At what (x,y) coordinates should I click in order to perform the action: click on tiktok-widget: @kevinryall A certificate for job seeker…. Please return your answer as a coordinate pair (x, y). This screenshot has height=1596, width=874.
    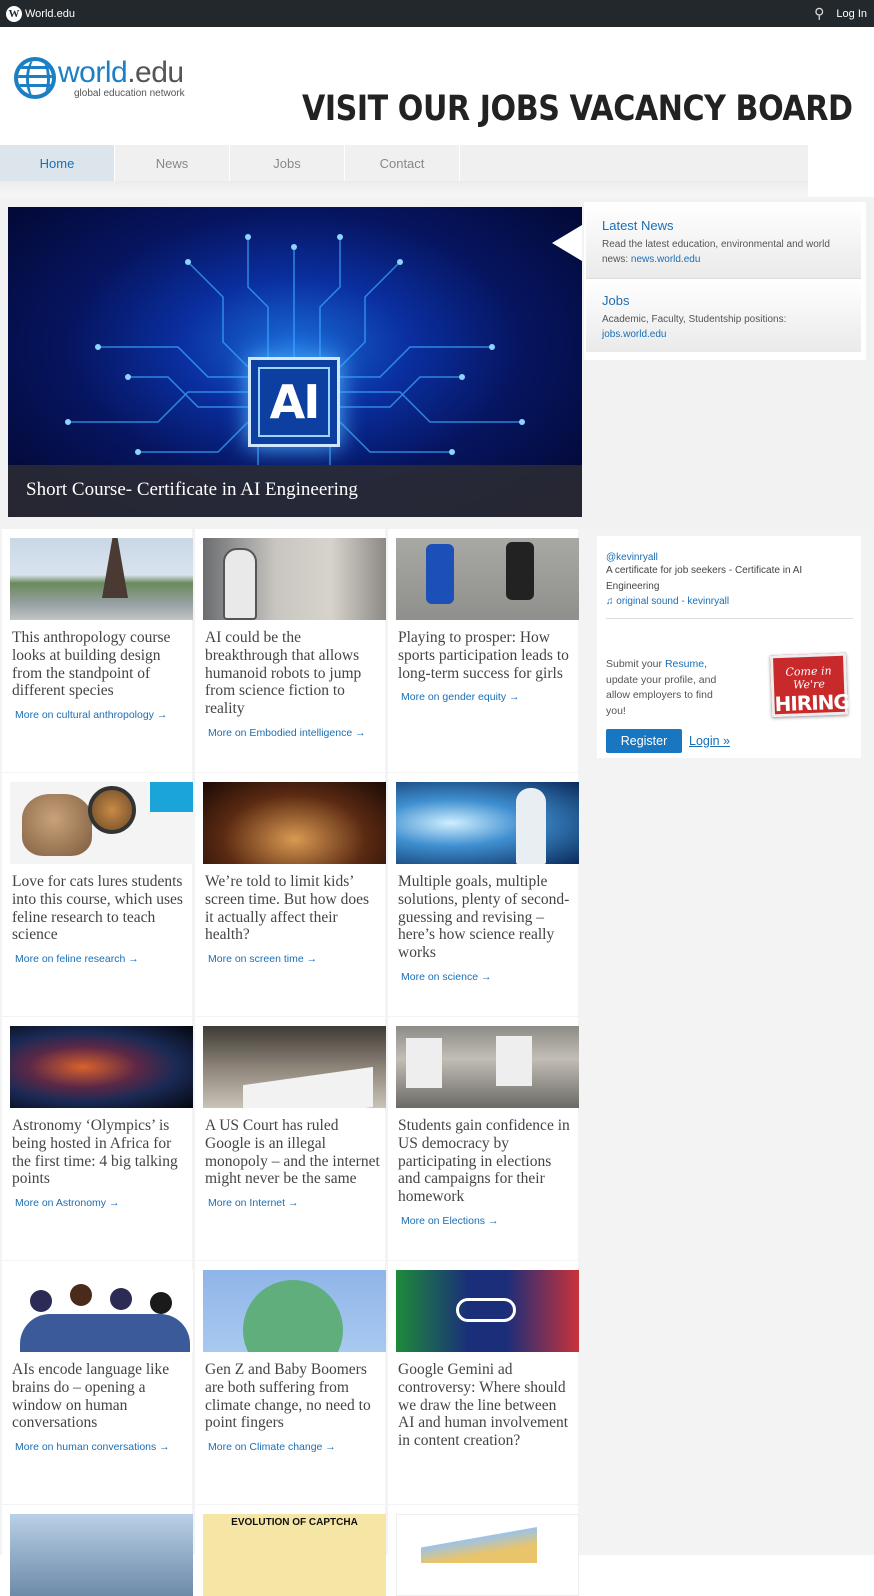
    Looking at the image, I should click on (729, 647).